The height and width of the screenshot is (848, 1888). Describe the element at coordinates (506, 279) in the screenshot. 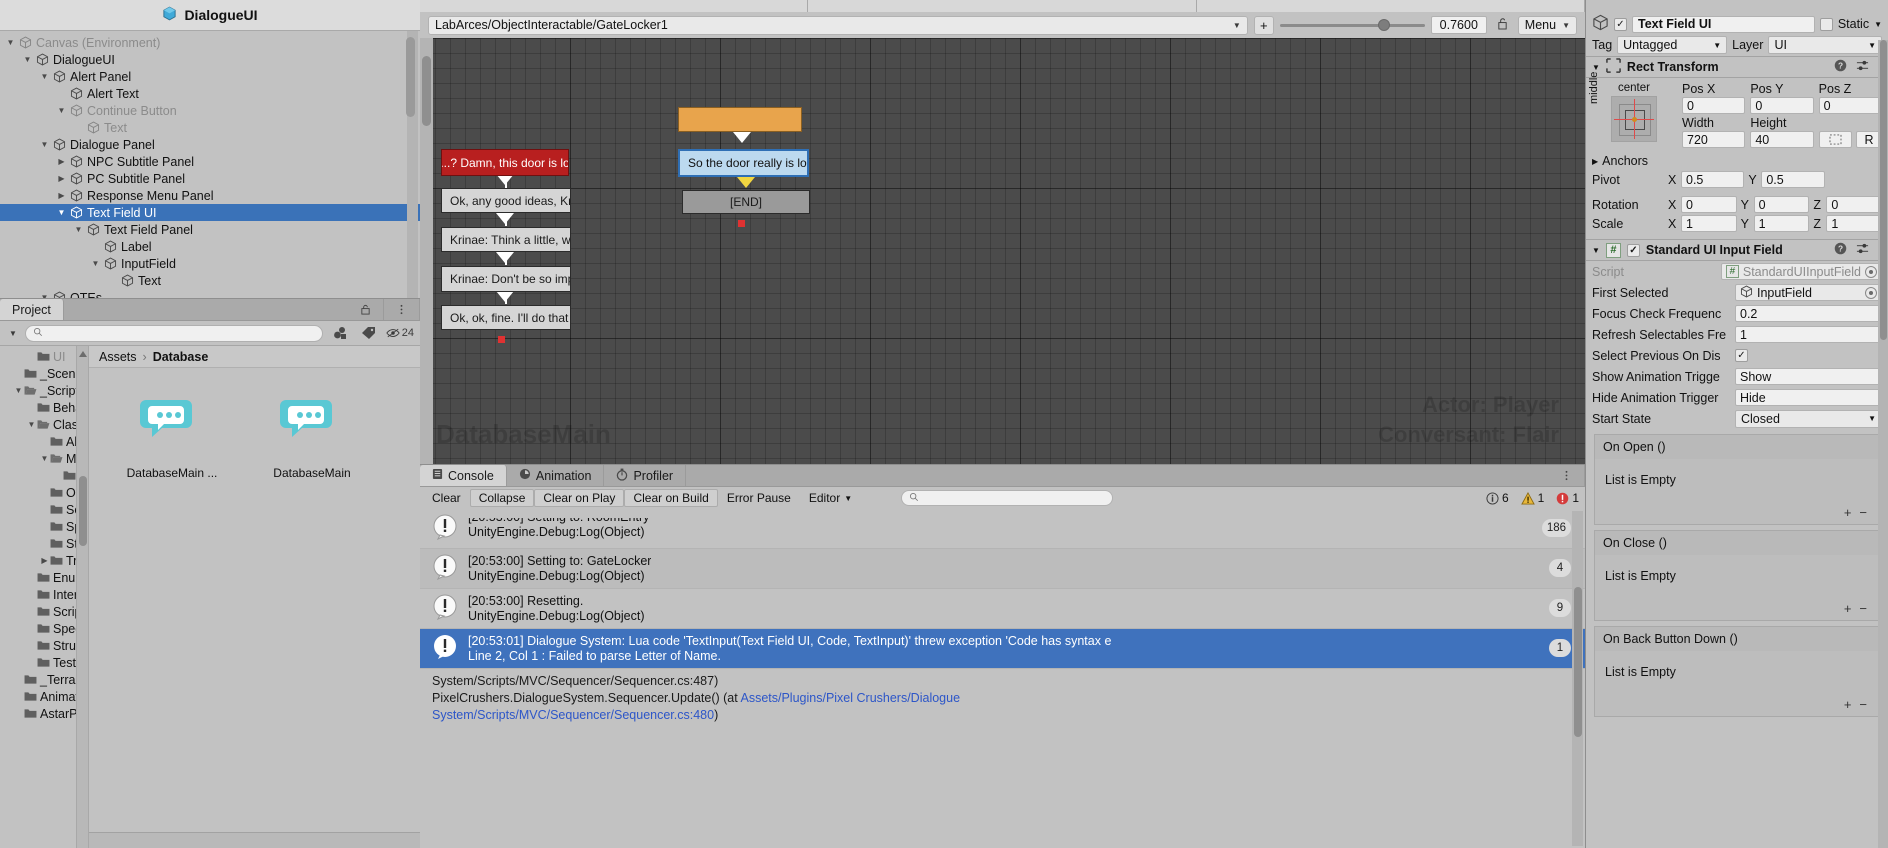

I see `dialogue-node-grey3: Krinae: Don't be so impuls` at that location.